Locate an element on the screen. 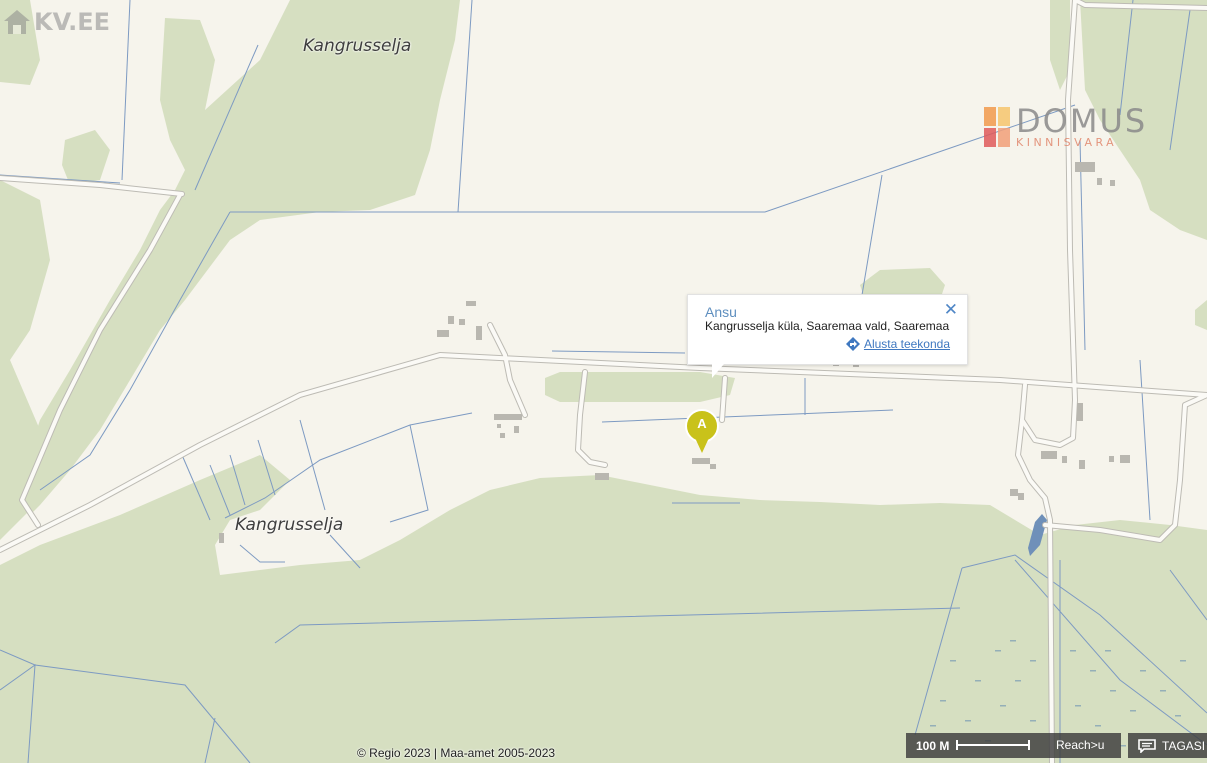 The width and height of the screenshot is (1207, 763). chat-bubble-icon is located at coordinates (1147, 745).